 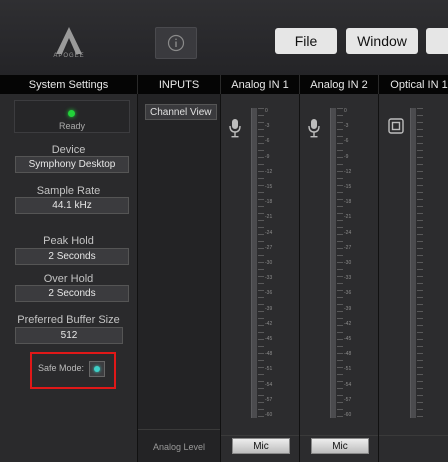 What do you see at coordinates (72, 205) in the screenshot?
I see `sample-rate-select: 44.1 kHz` at bounding box center [72, 205].